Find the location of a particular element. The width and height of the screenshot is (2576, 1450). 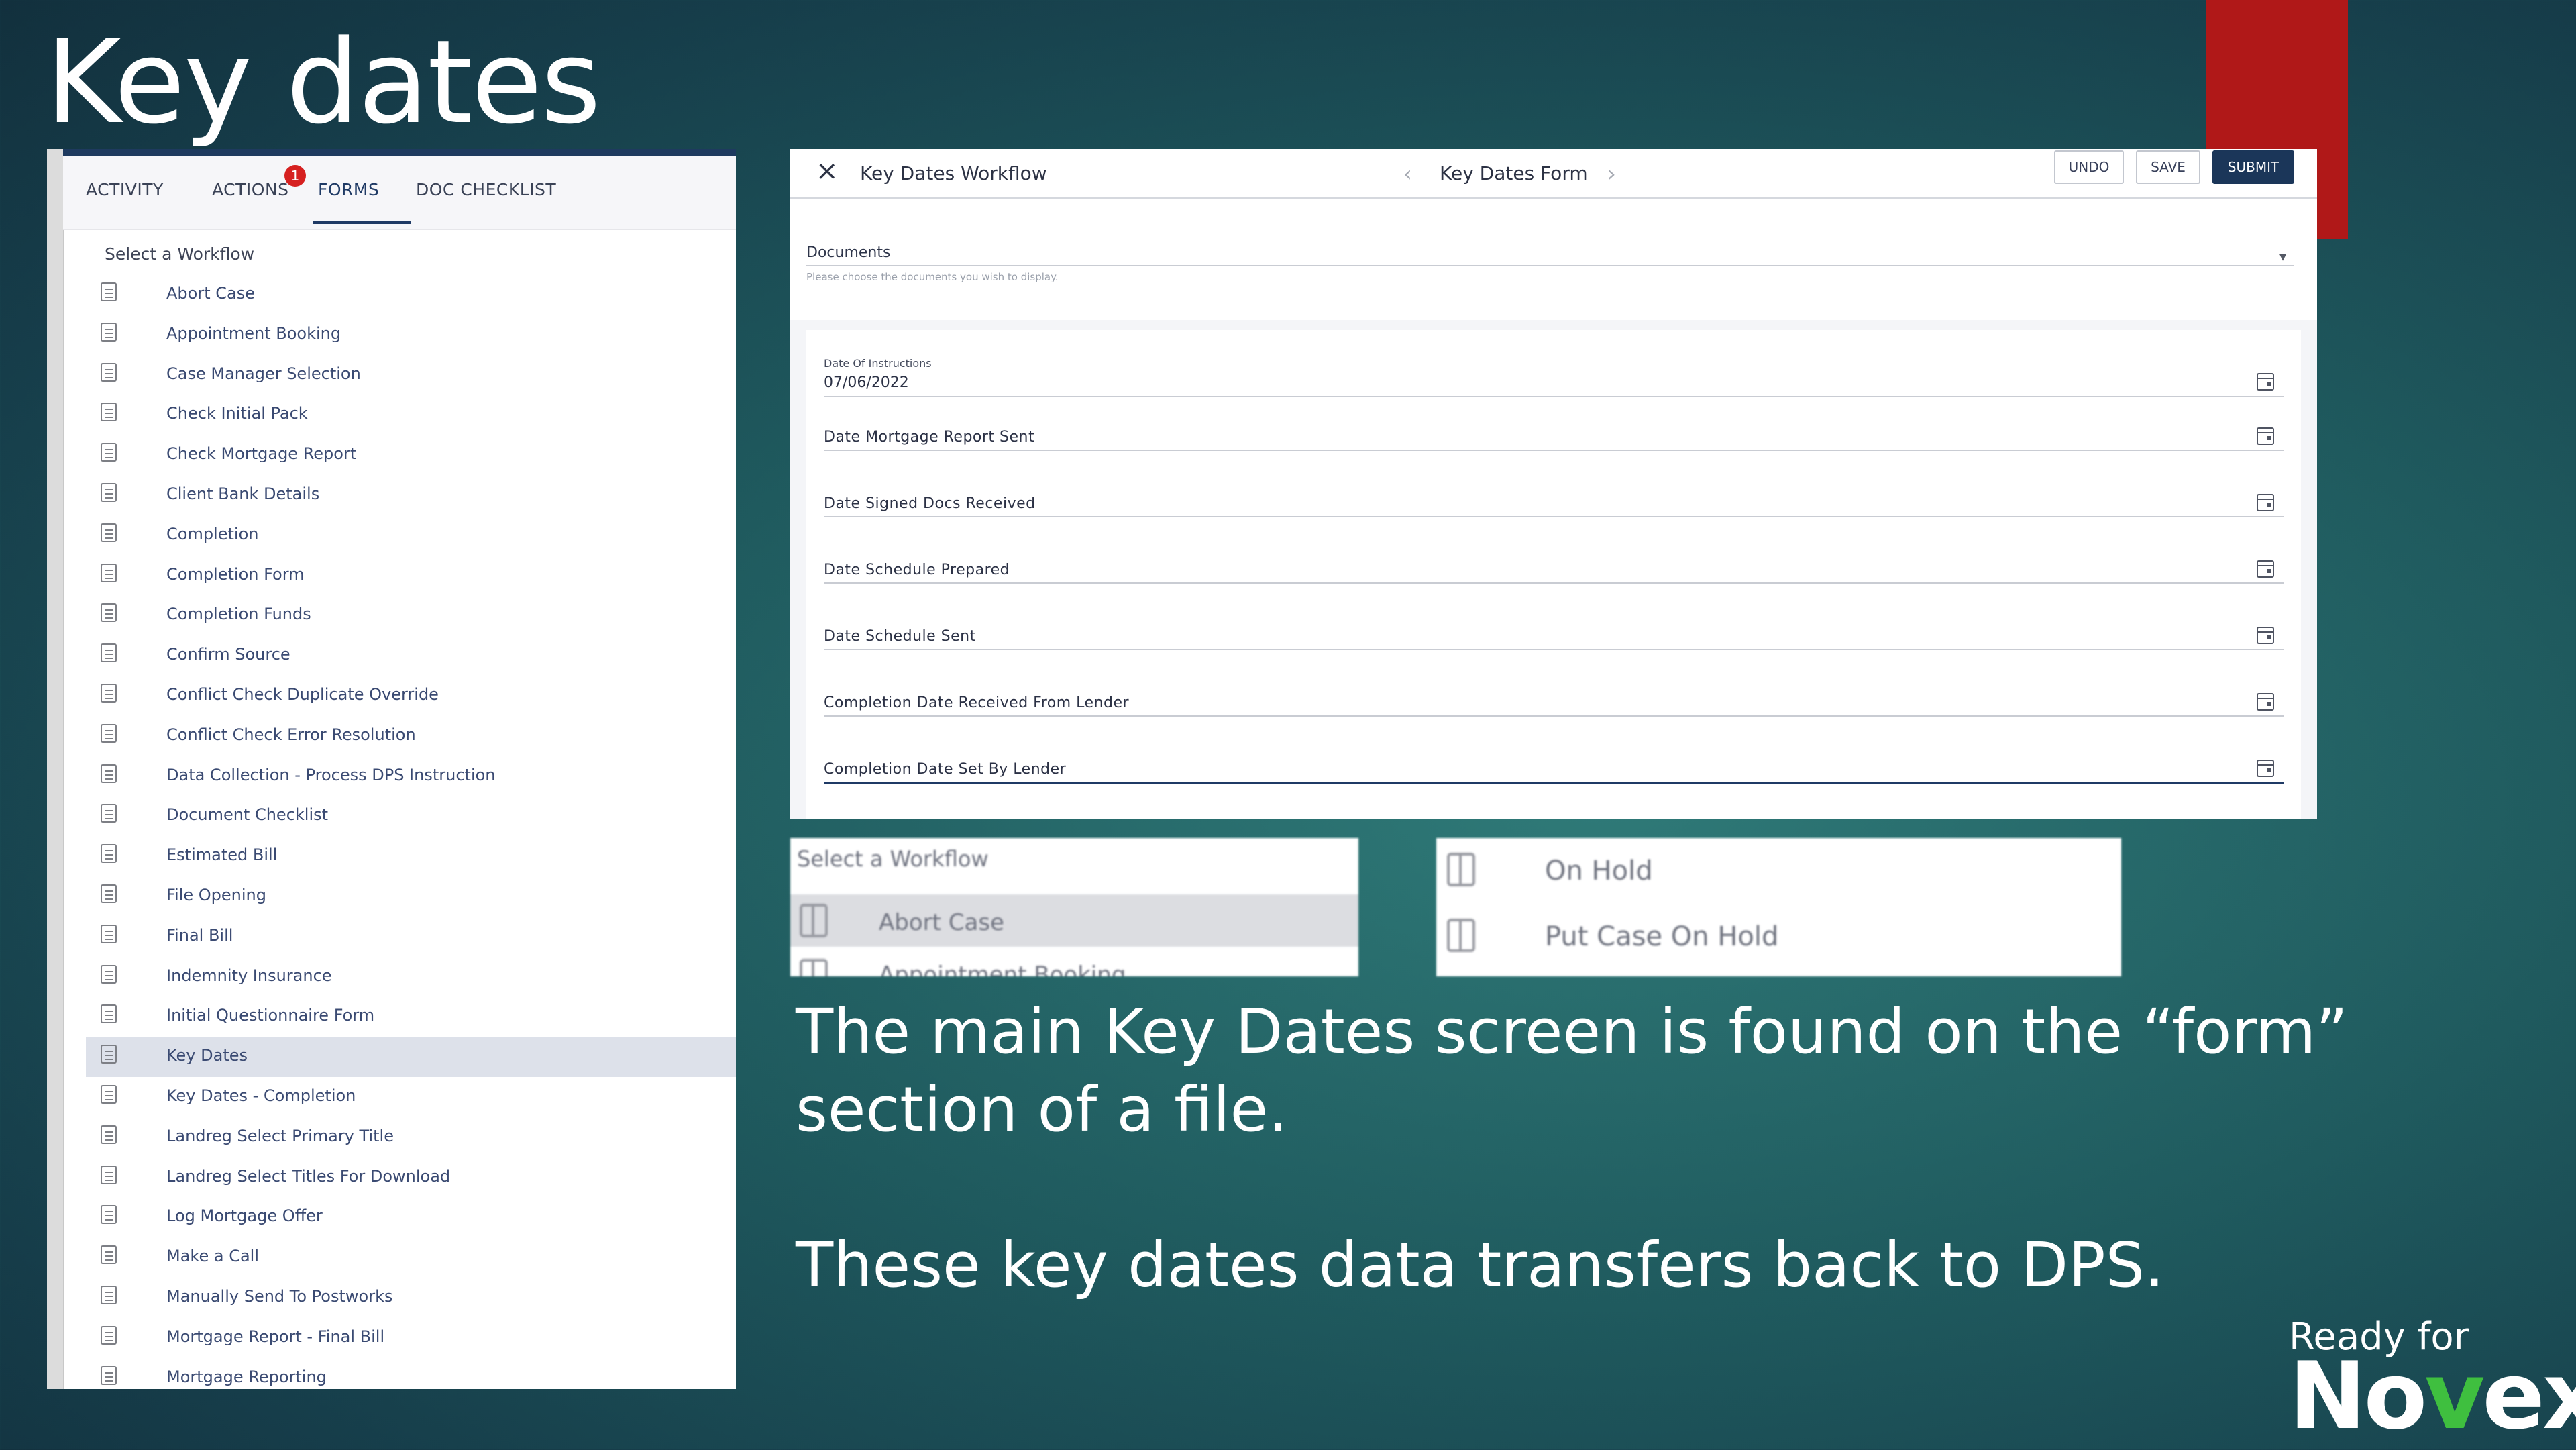

workflow-list-item-label: Document Checklist is located at coordinates (247, 815).